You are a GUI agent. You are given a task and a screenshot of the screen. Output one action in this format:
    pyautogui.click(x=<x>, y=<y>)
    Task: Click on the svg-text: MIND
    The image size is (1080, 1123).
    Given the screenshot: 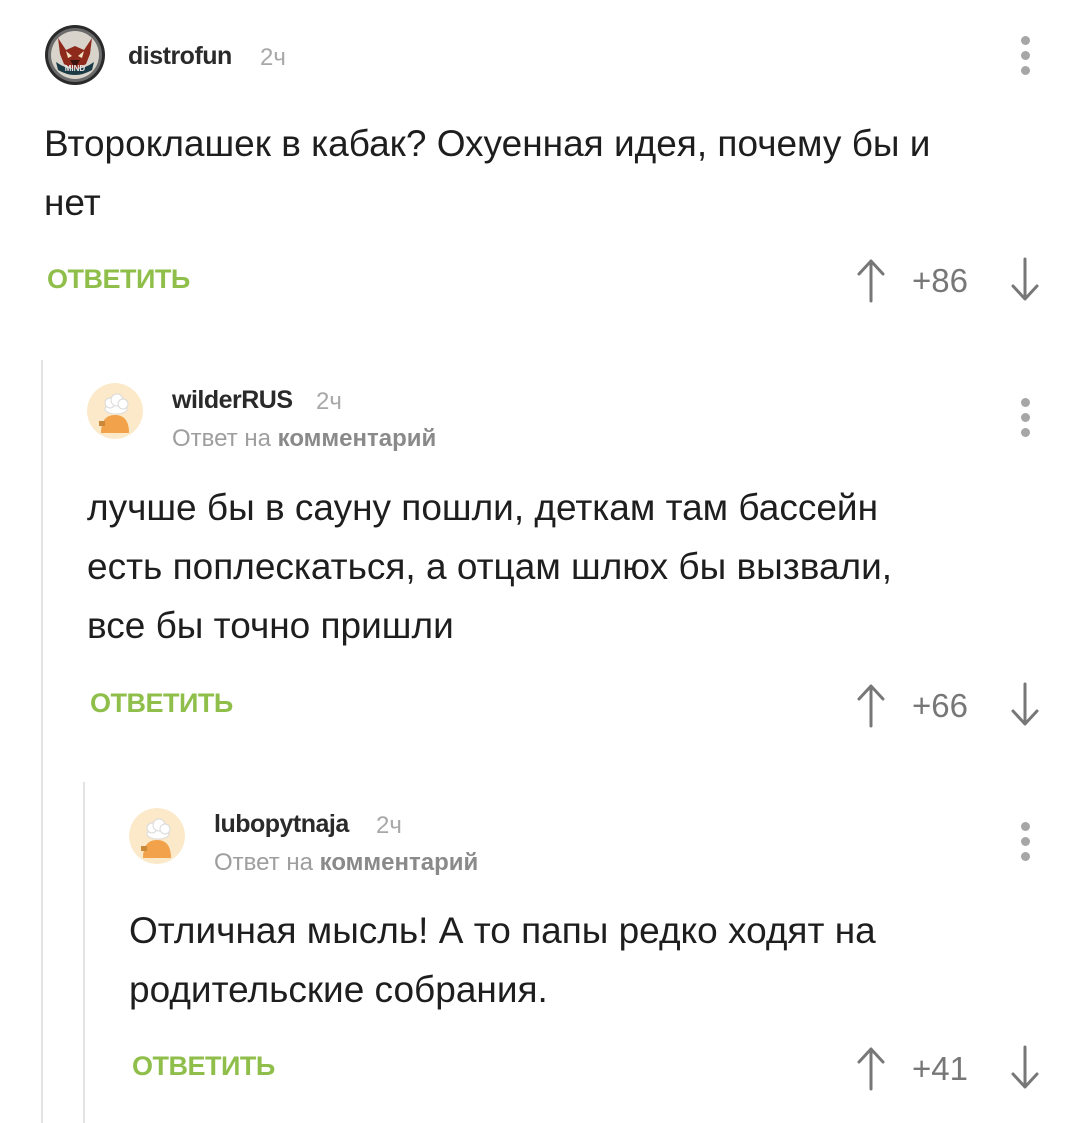 What is the action you would take?
    pyautogui.click(x=75, y=68)
    